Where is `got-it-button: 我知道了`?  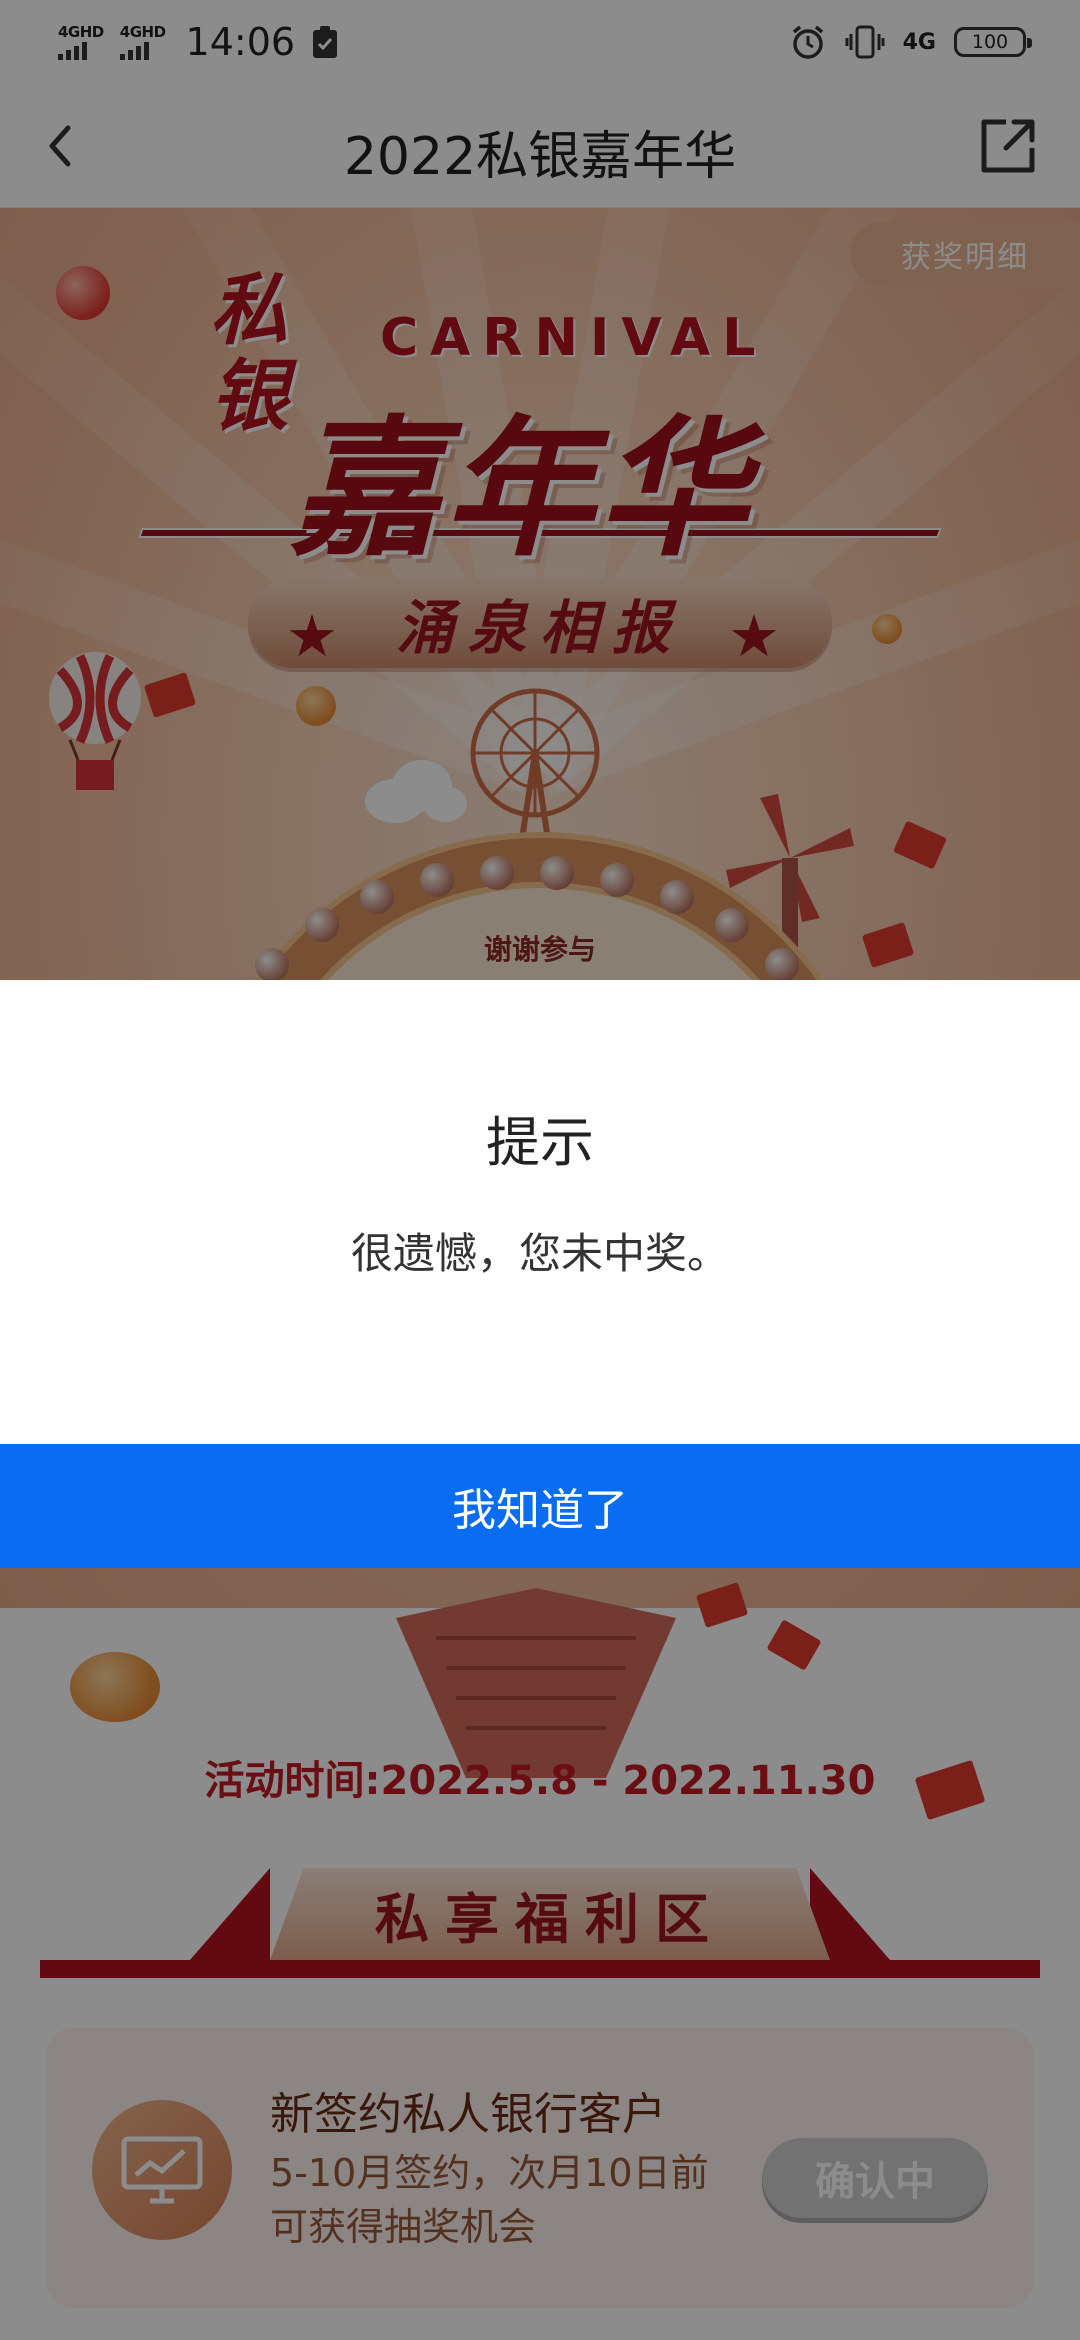
got-it-button: 我知道了 is located at coordinates (540, 1506).